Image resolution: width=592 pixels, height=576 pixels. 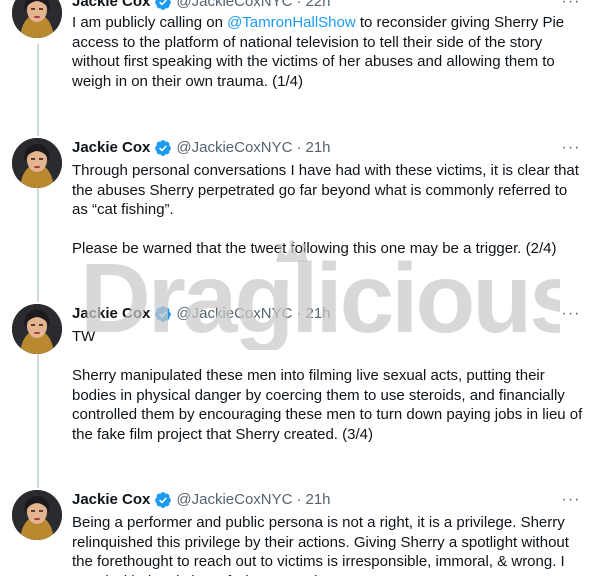 What do you see at coordinates (150, 22) in the screenshot?
I see `tweet-text-part: I am publicly calling on` at bounding box center [150, 22].